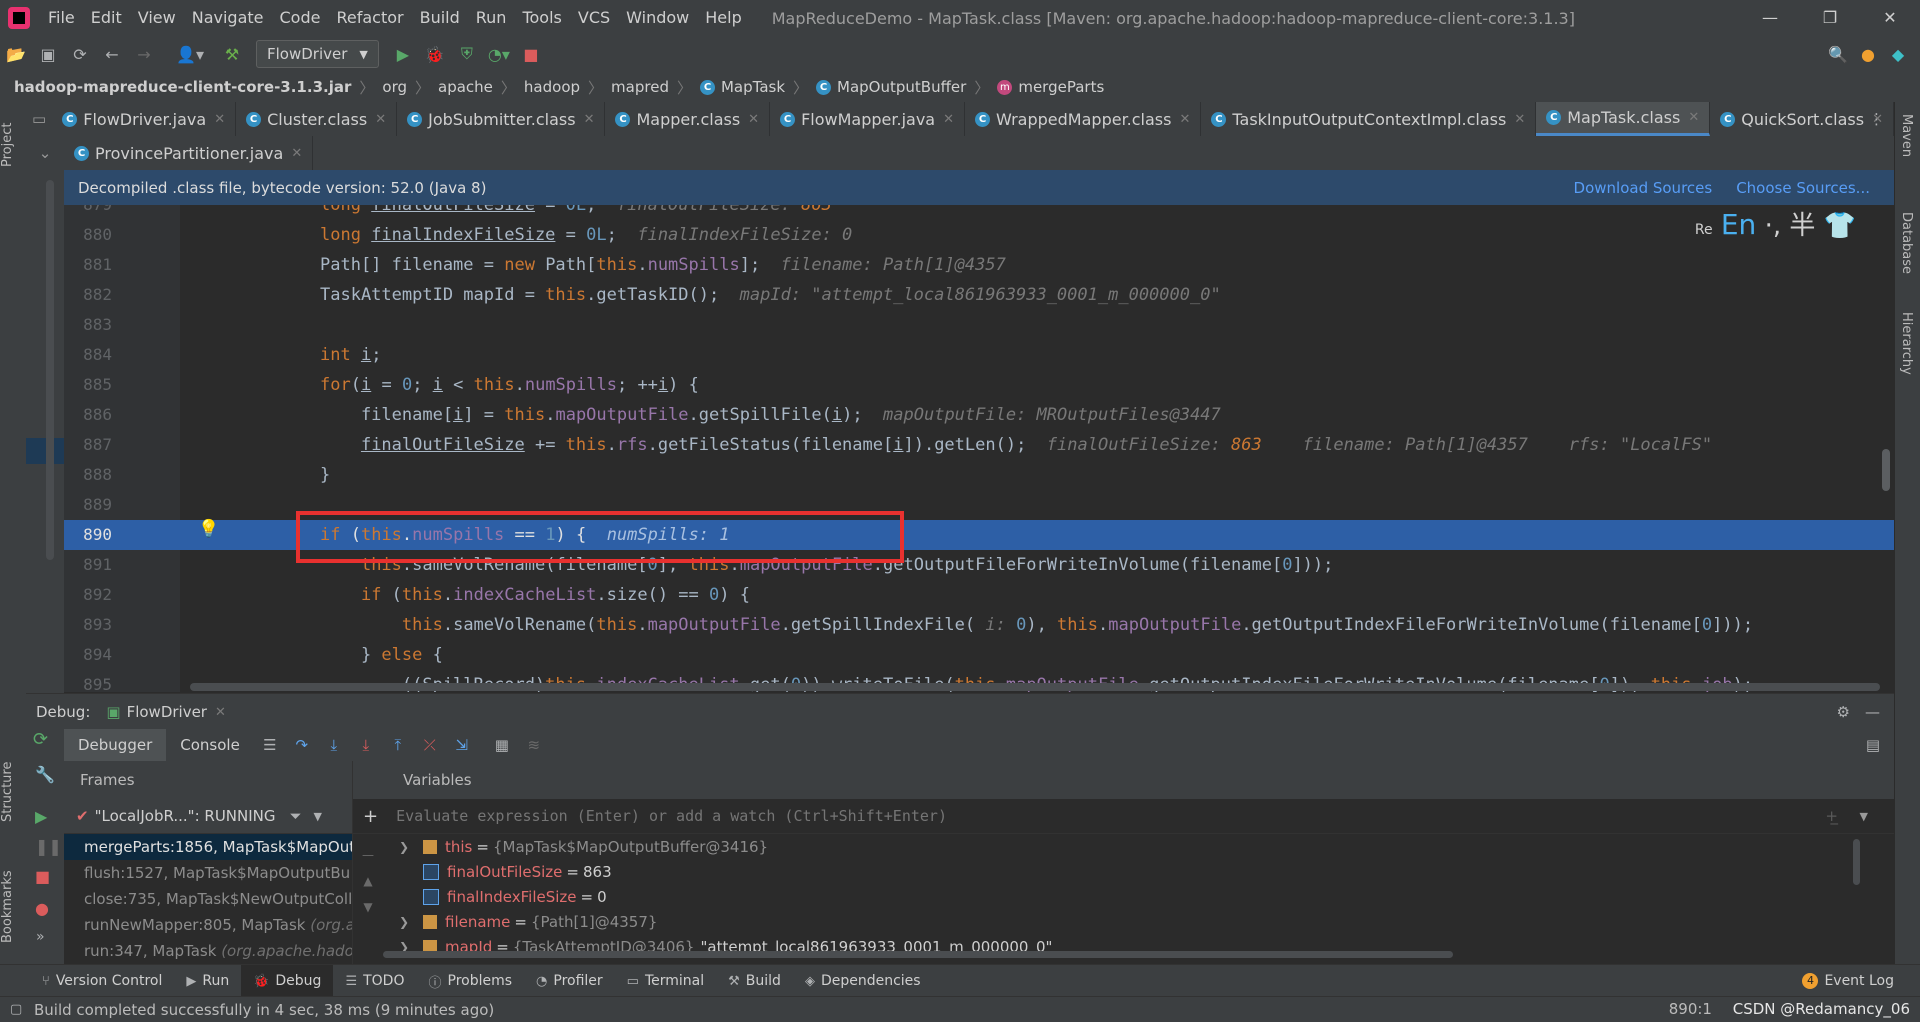 The height and width of the screenshot is (1022, 1920). I want to click on maven-tool-tab: Maven, so click(1906, 135).